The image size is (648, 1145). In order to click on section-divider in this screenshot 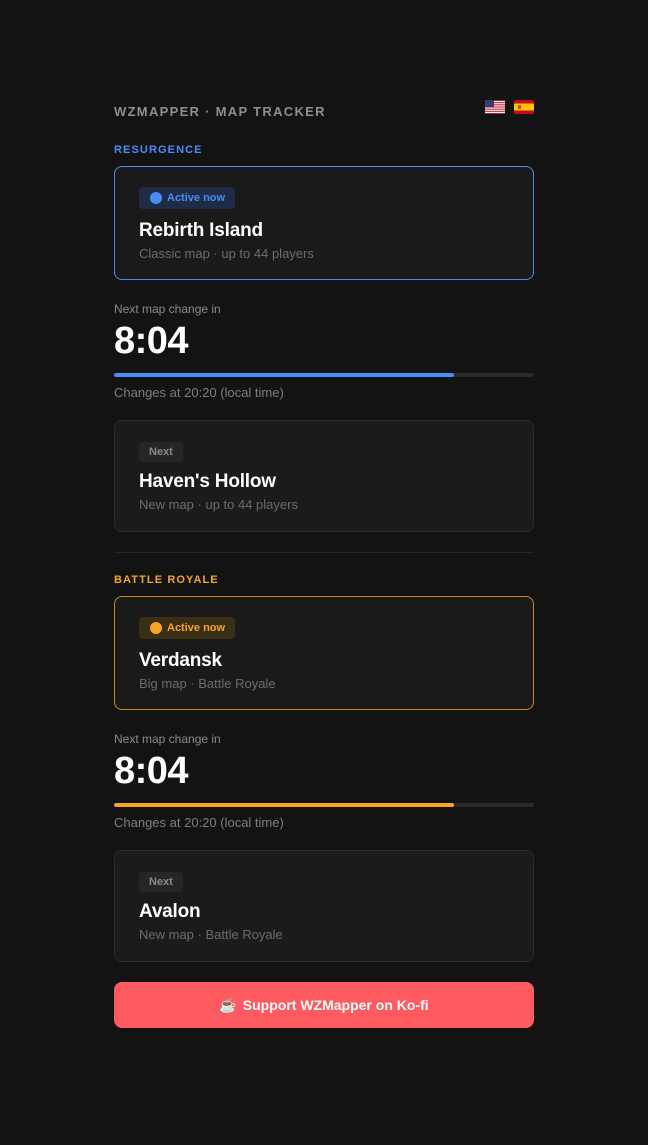, I will do `click(324, 552)`.